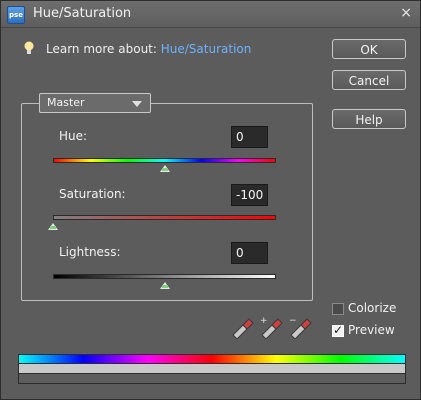  I want to click on lightness-input: 0, so click(249, 253).